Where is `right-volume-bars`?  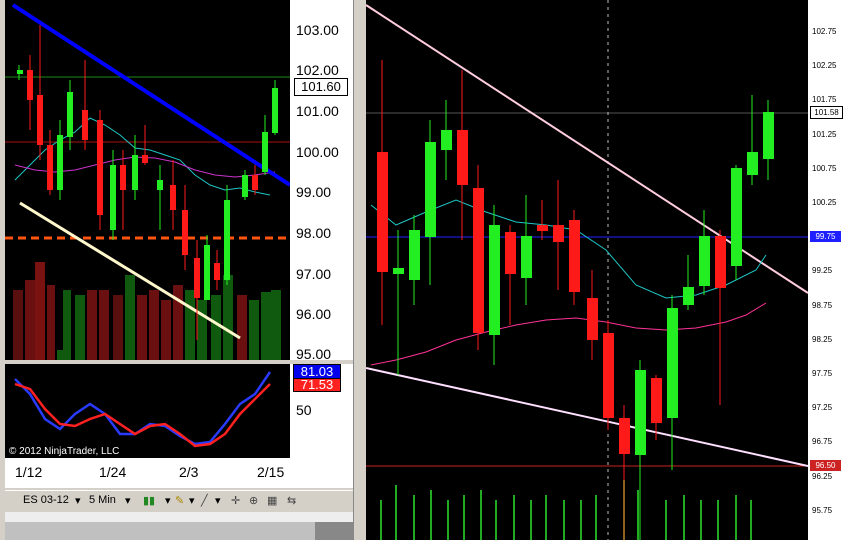
right-volume-bars is located at coordinates (566, 510).